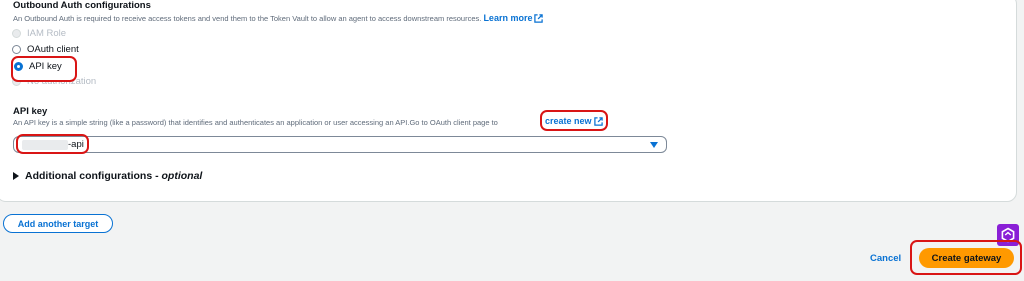  What do you see at coordinates (82, 5) in the screenshot?
I see `outbound-auth-title: Outbound Auth configurations` at bounding box center [82, 5].